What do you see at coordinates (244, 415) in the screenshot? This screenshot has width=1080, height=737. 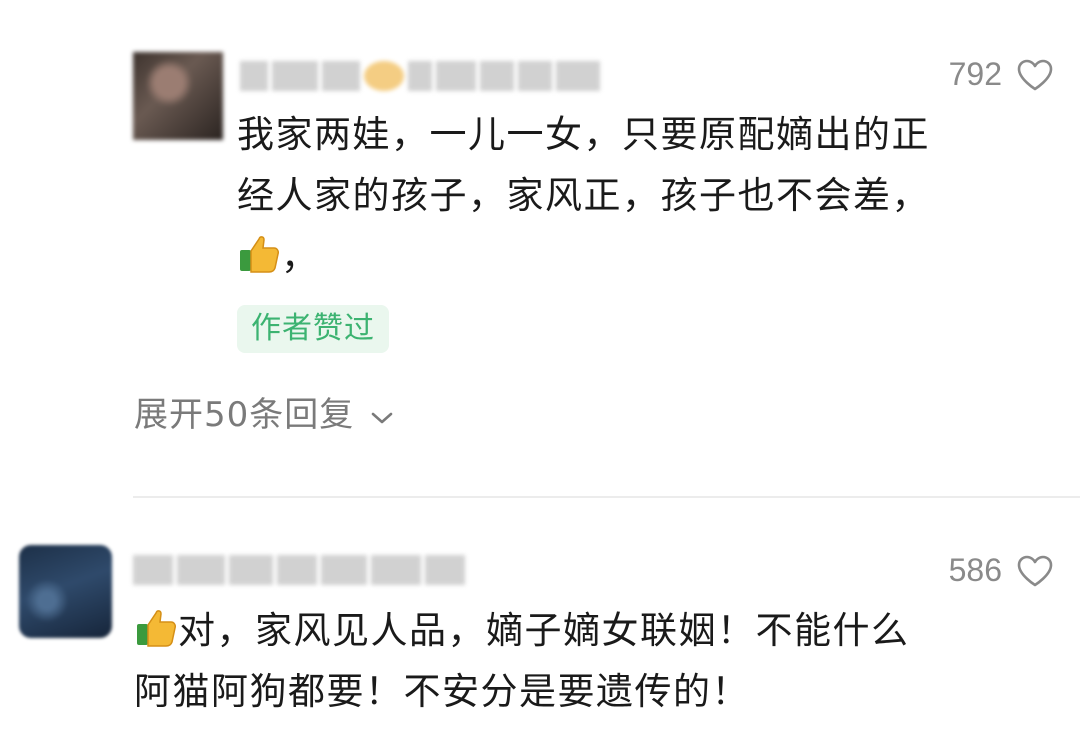 I see `expand-replies-label: 展开50条回复` at bounding box center [244, 415].